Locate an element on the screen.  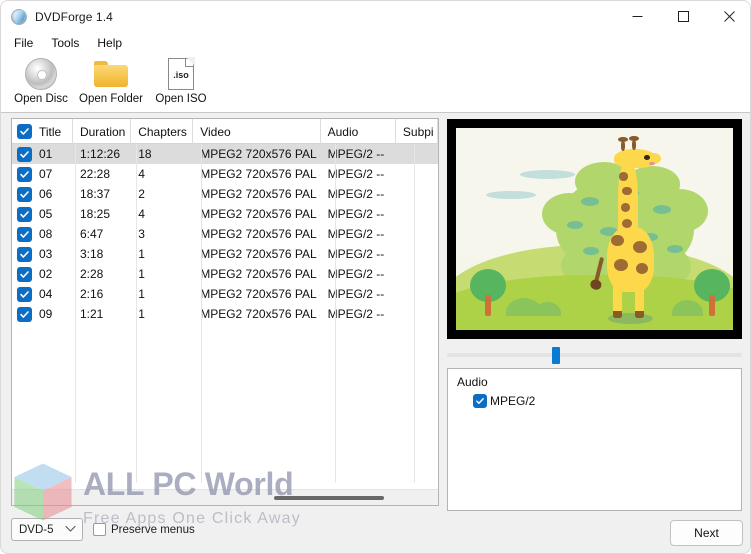
table-horizontal-scrollbar is located at coordinates (225, 497).